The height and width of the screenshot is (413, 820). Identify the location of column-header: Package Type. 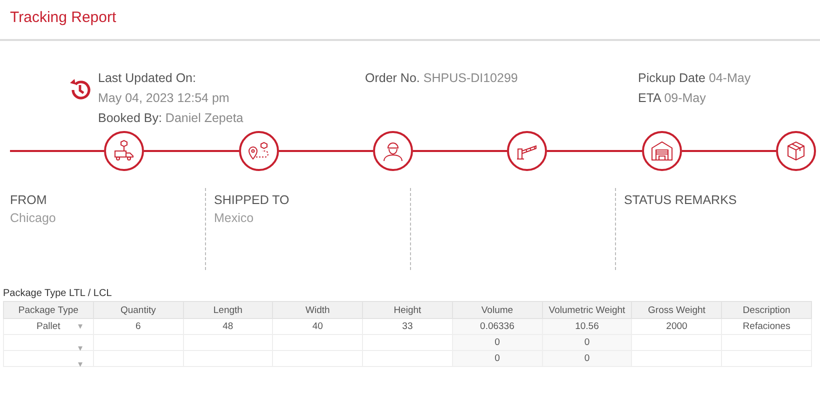
(49, 310).